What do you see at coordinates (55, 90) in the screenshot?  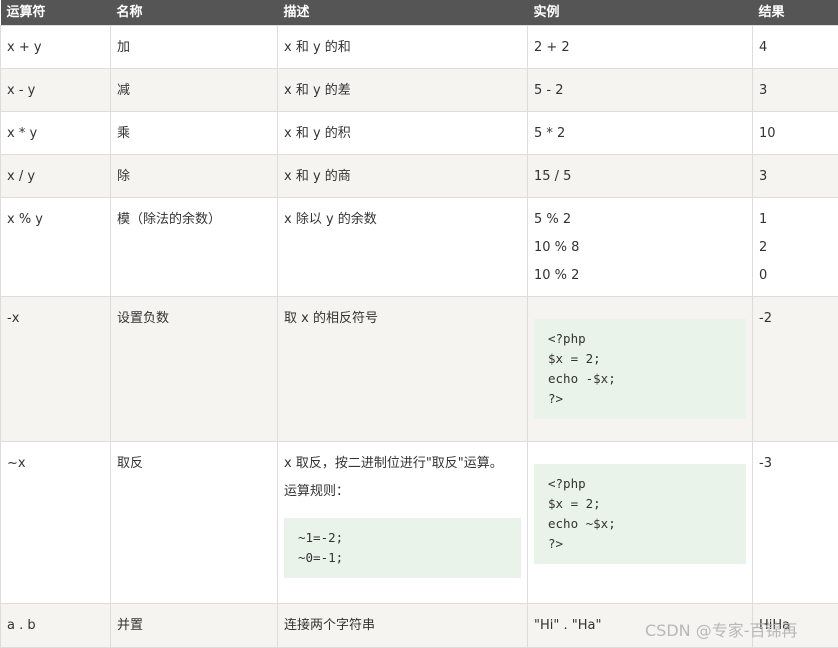 I see `operator-cell: x - y` at bounding box center [55, 90].